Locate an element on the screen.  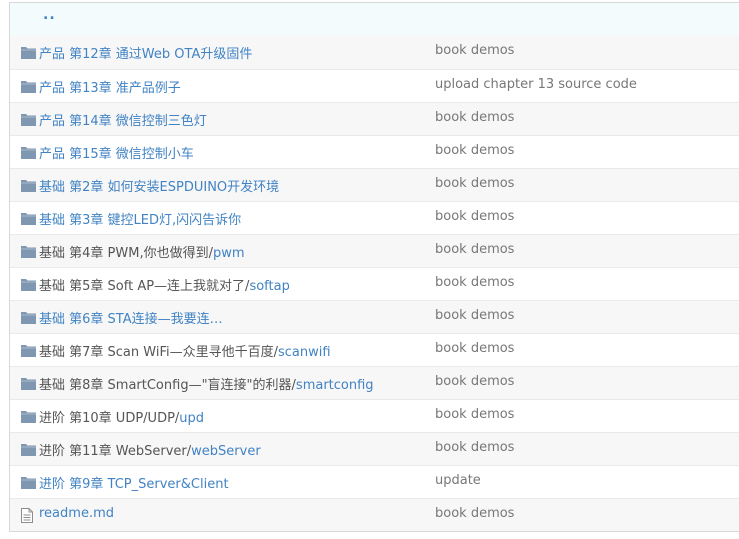
path-prefix: 进阶 第11章 WebServer/ is located at coordinates (115, 451).